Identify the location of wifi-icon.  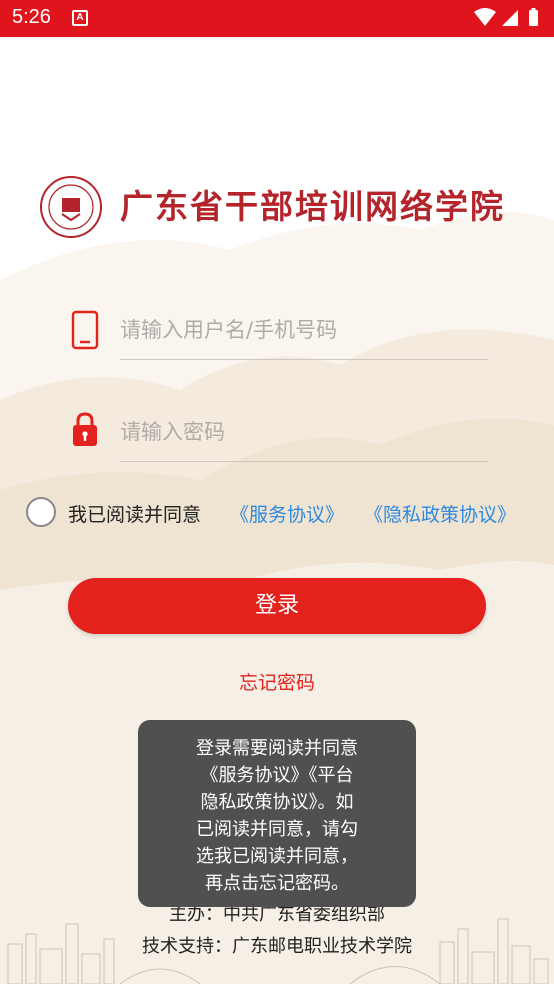
(485, 17).